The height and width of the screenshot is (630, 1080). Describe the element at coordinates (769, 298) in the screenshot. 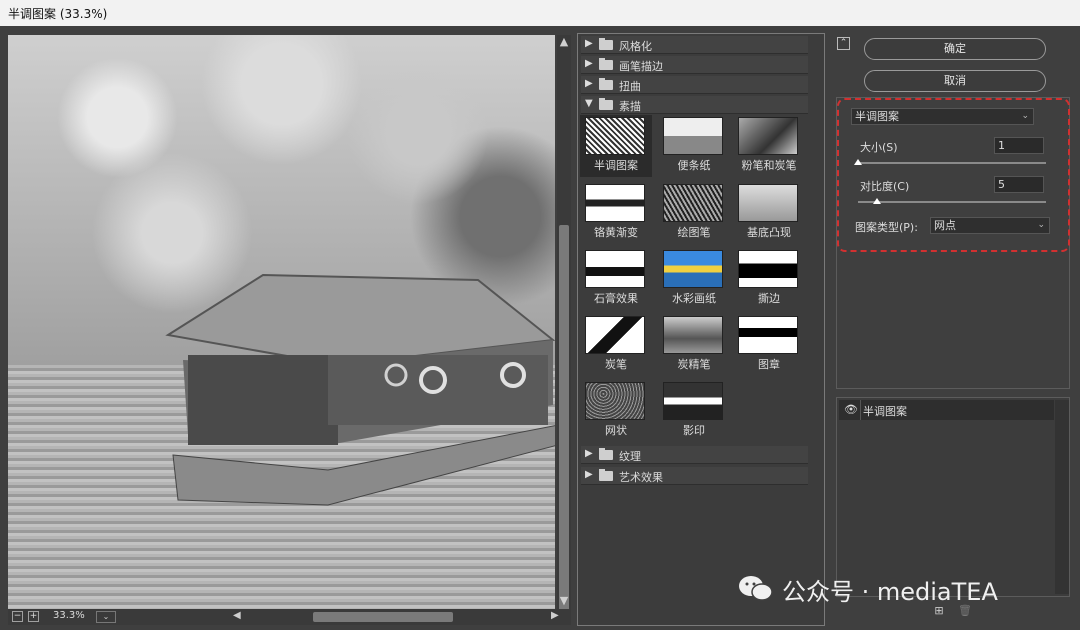

I see `filter-label: 撕边` at that location.